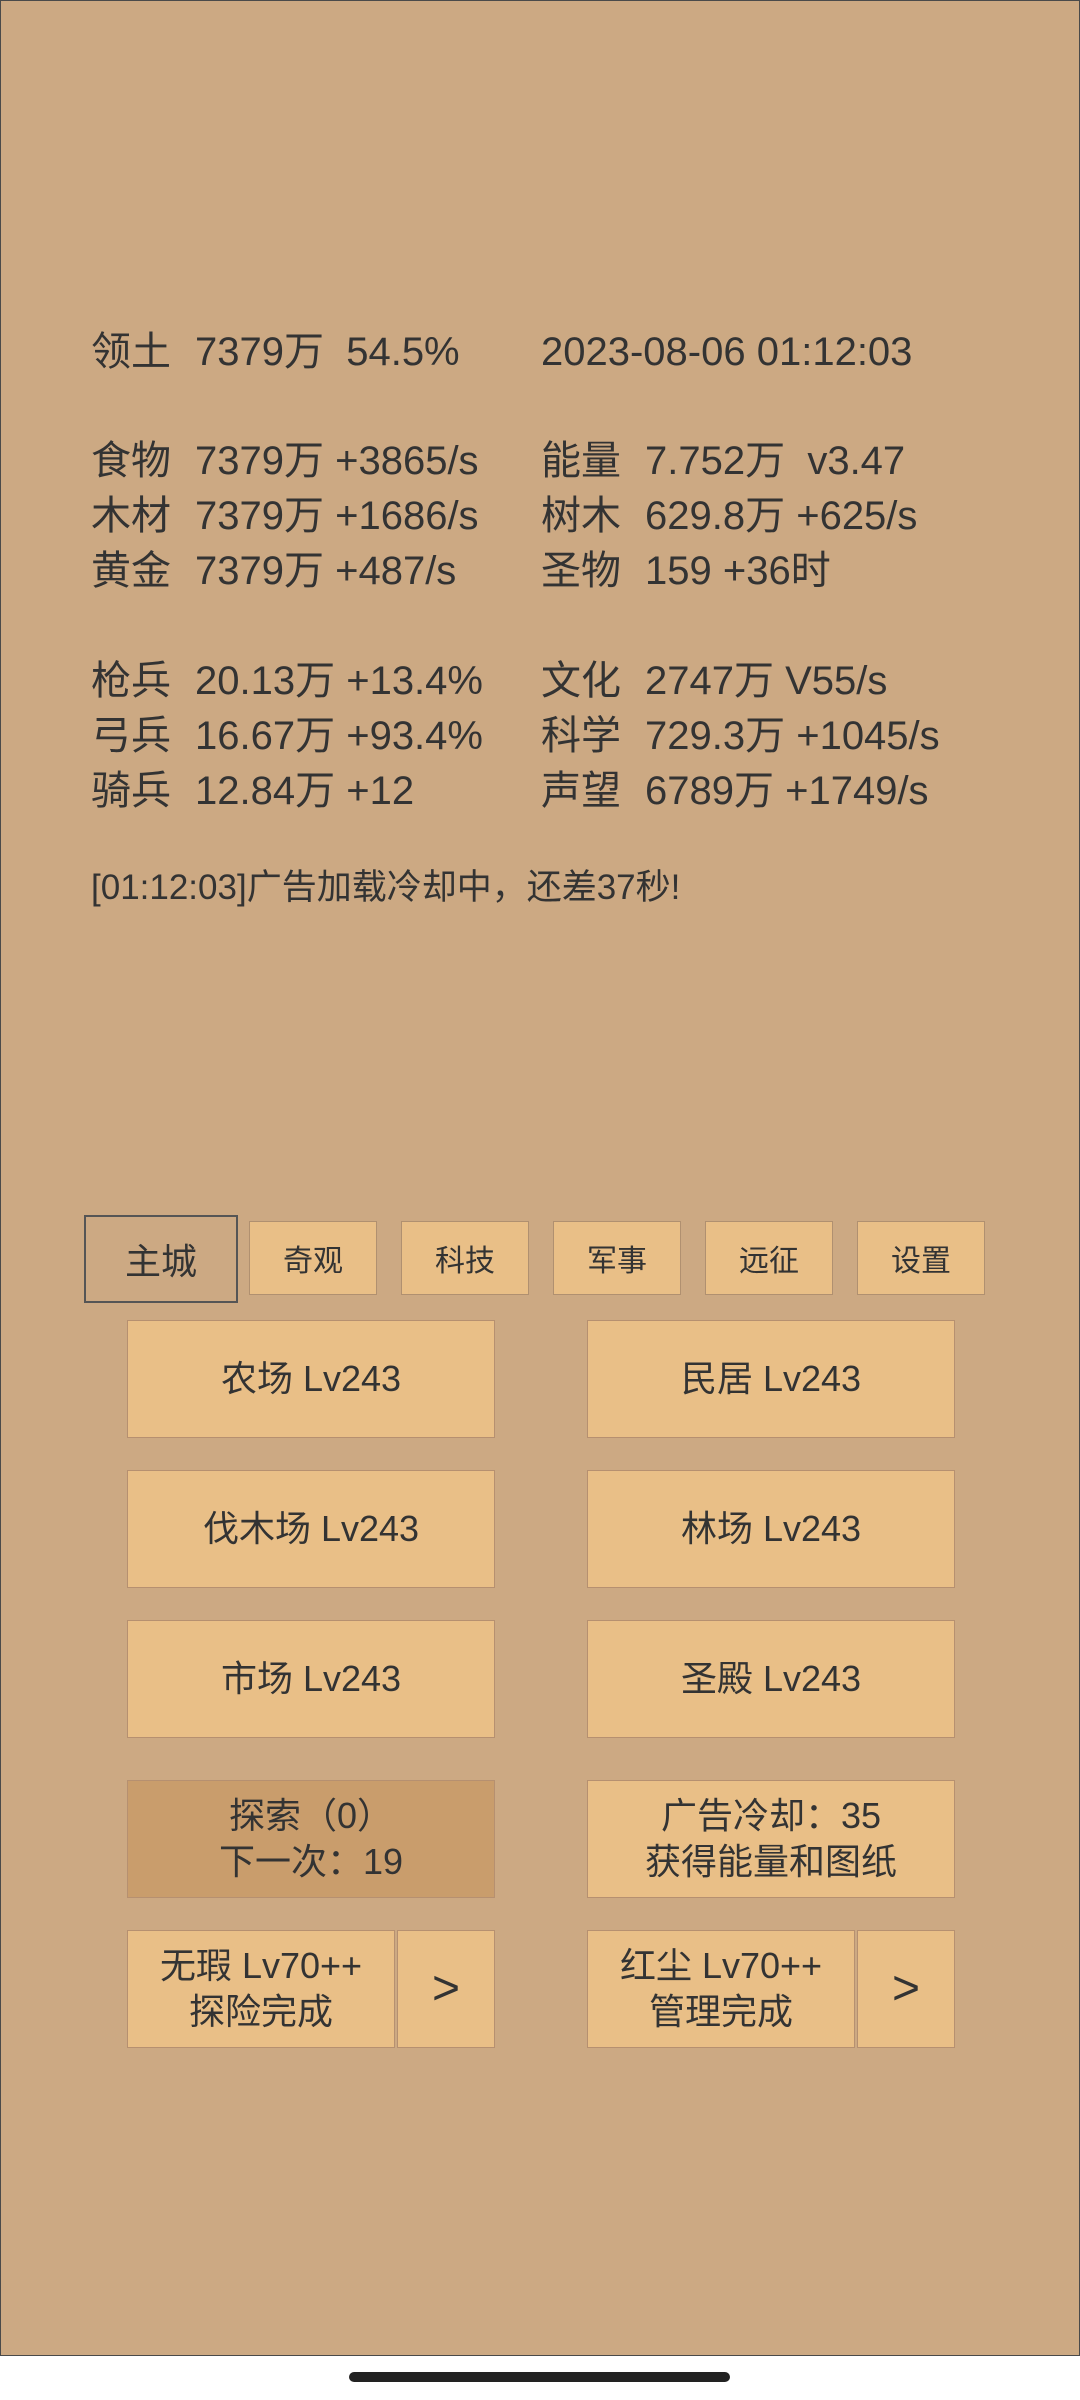 This screenshot has width=1080, height=2400. What do you see at coordinates (771, 1679) in the screenshot?
I see `temple-button: 圣殿 Lv243` at bounding box center [771, 1679].